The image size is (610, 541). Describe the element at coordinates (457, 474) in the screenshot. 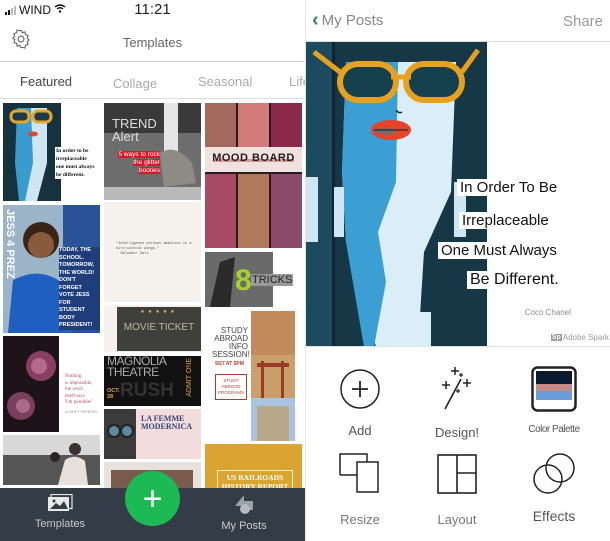

I see `layout-icon` at that location.